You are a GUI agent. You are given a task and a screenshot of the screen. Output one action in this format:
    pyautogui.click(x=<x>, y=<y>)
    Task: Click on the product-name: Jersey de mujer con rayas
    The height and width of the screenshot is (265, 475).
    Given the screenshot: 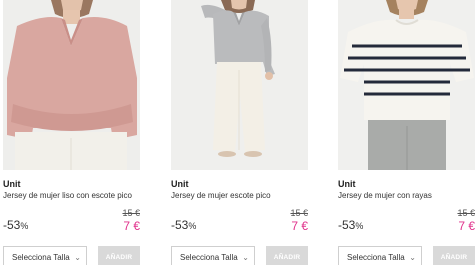 What is the action you would take?
    pyautogui.click(x=406, y=196)
    